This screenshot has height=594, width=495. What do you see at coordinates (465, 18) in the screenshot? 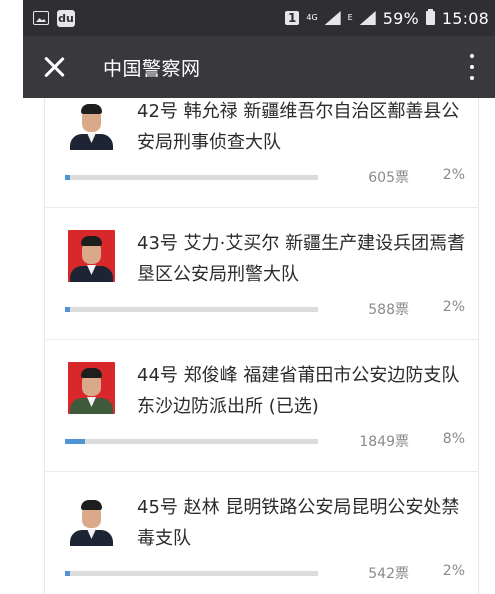
I see `clock: 15:08` at bounding box center [465, 18].